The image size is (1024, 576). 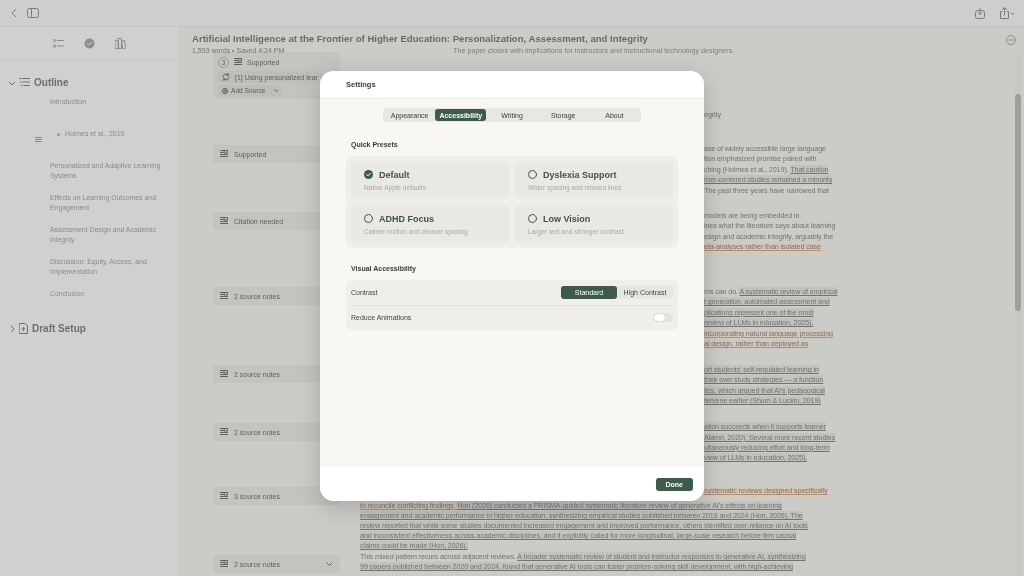 What do you see at coordinates (58, 134) in the screenshot?
I see `bullet-icon` at bounding box center [58, 134].